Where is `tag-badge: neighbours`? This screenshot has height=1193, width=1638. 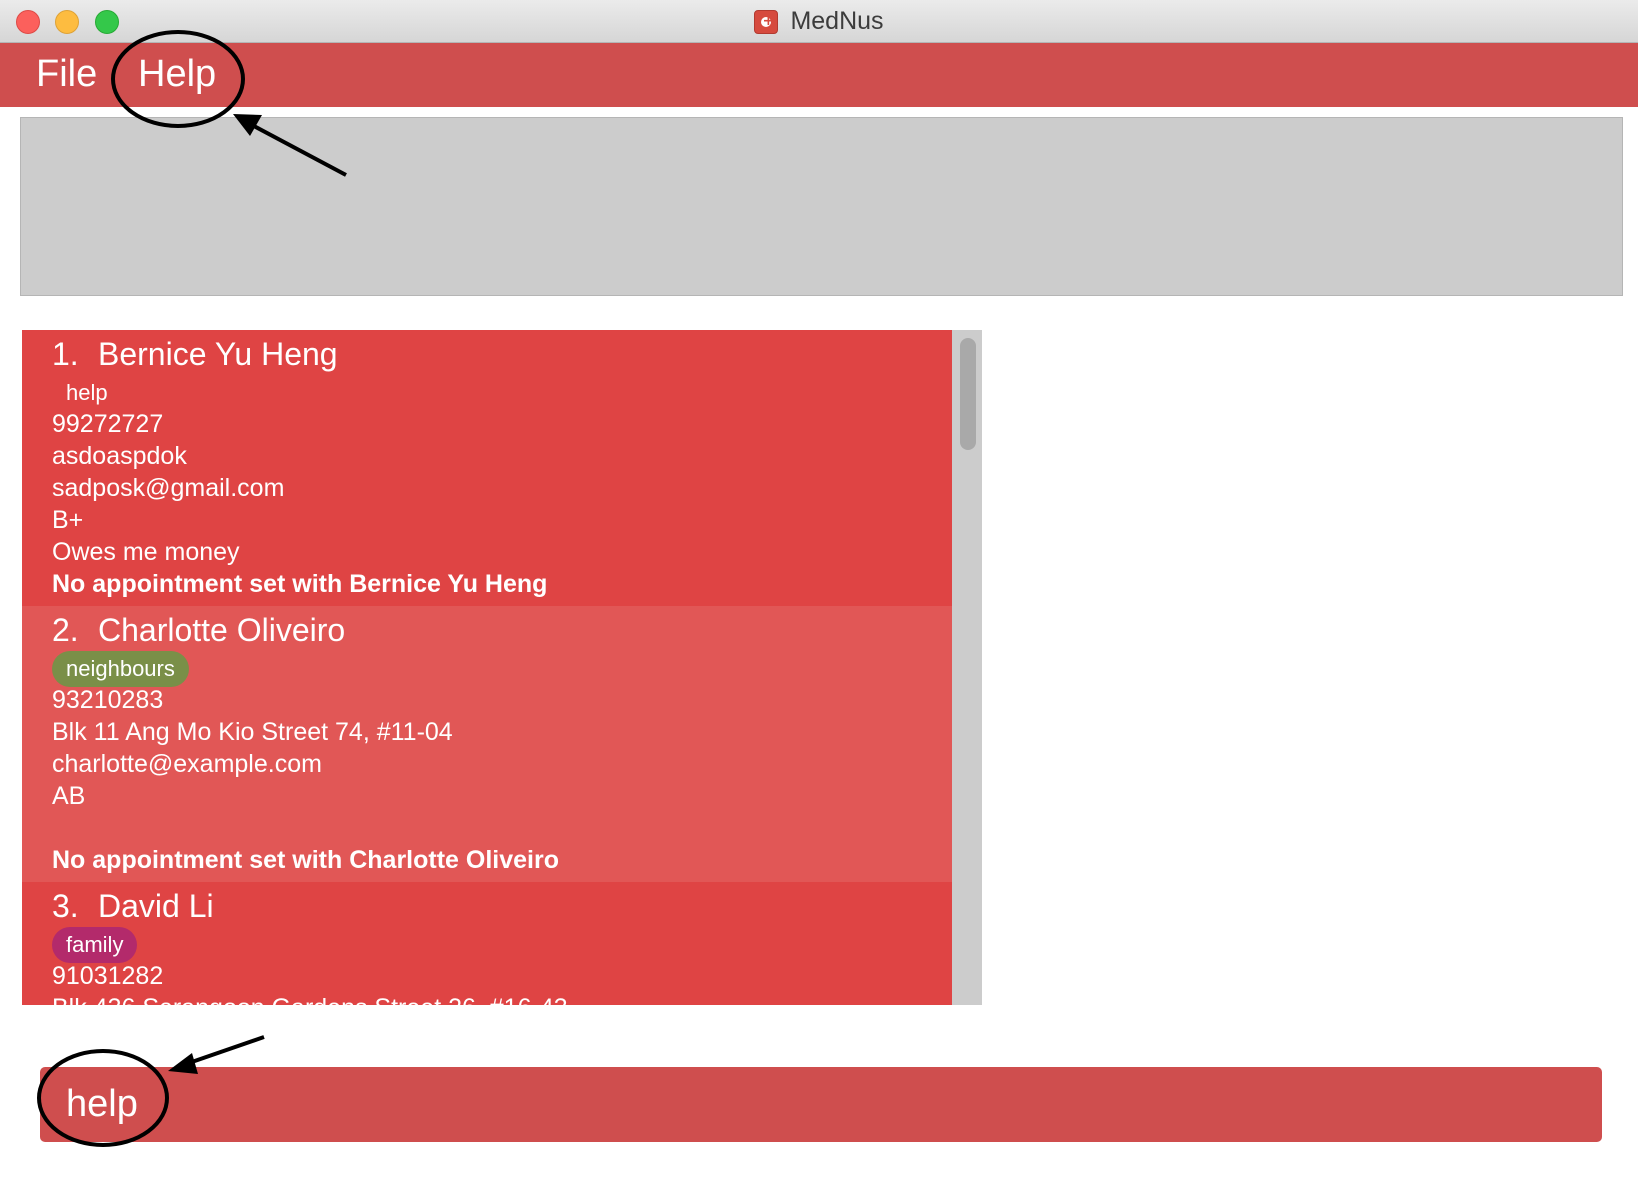
tag-badge: neighbours is located at coordinates (120, 669).